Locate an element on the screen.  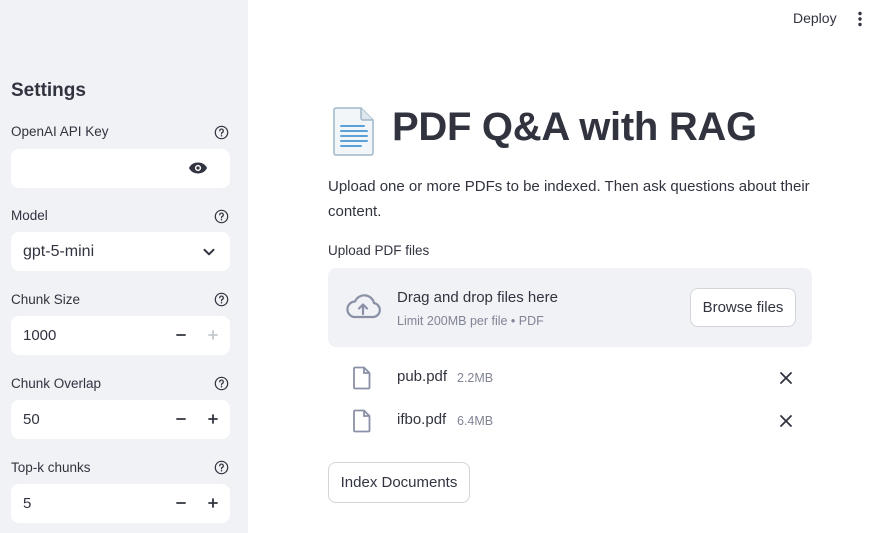
chunk-size-value: 1000 is located at coordinates (40, 335).